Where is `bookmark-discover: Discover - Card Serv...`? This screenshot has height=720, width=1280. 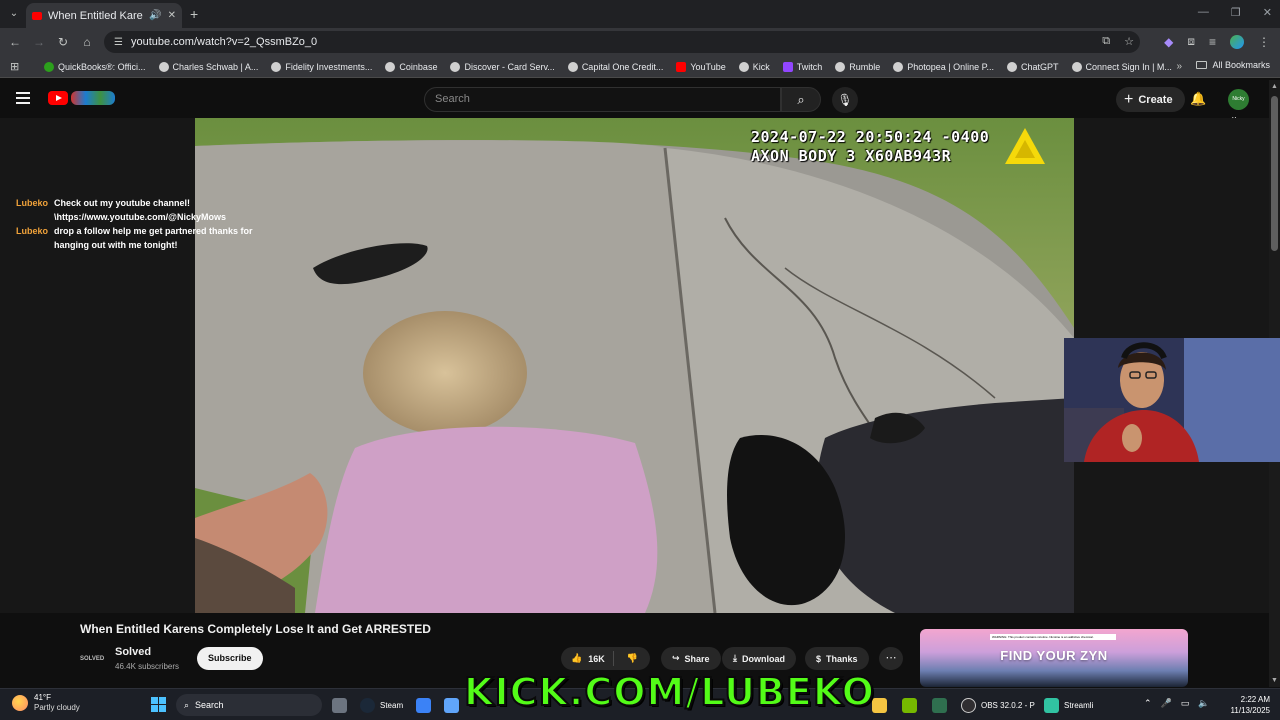
bookmark-discover: Discover - Card Serv... is located at coordinates (502, 66).